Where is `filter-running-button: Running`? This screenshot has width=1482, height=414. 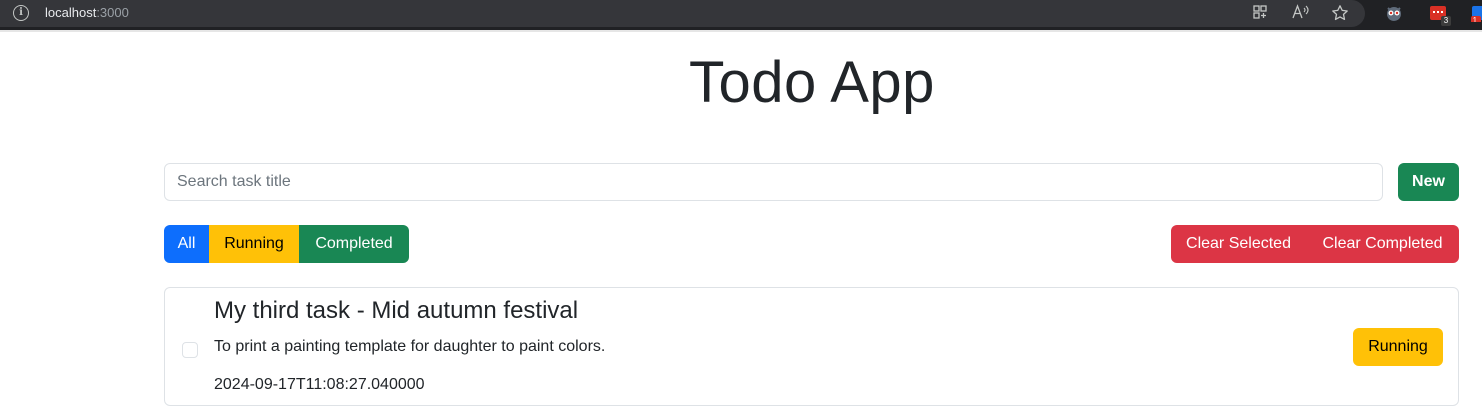
filter-running-button: Running is located at coordinates (254, 244).